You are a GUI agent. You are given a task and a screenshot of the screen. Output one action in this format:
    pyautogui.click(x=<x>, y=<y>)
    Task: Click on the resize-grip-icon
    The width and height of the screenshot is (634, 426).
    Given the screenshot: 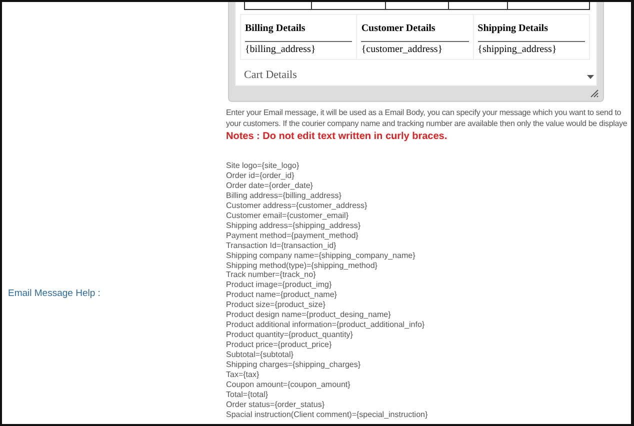 What is the action you would take?
    pyautogui.click(x=594, y=93)
    